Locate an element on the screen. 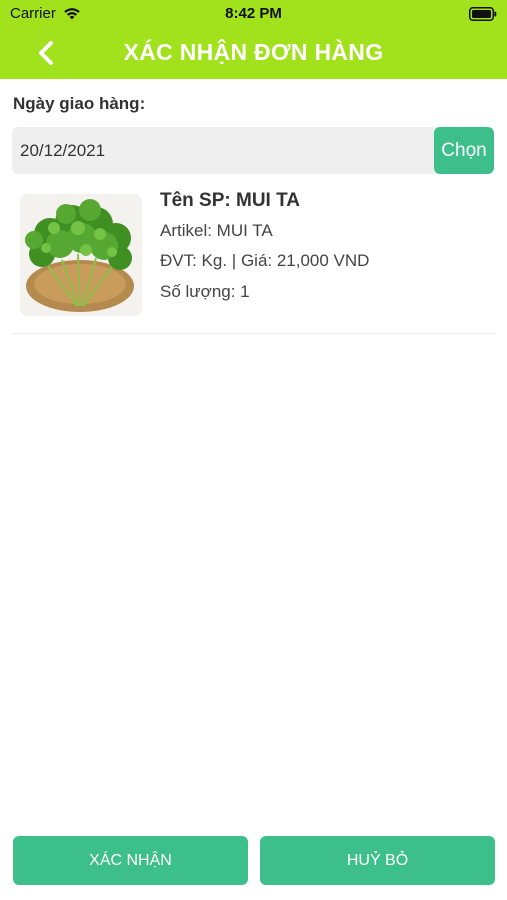  choose-date-button: Chọn is located at coordinates (464, 150).